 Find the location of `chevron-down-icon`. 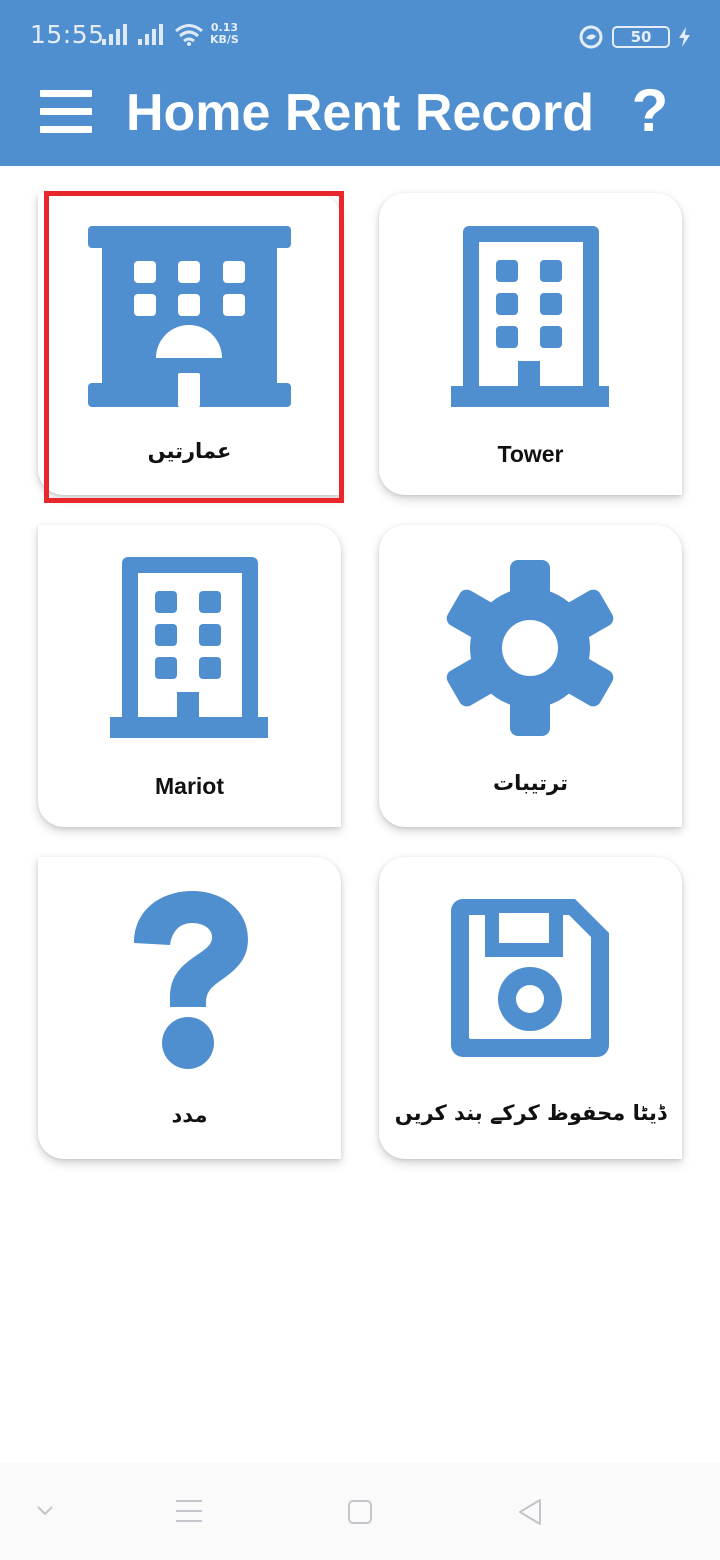

chevron-down-icon is located at coordinates (45, 1511).